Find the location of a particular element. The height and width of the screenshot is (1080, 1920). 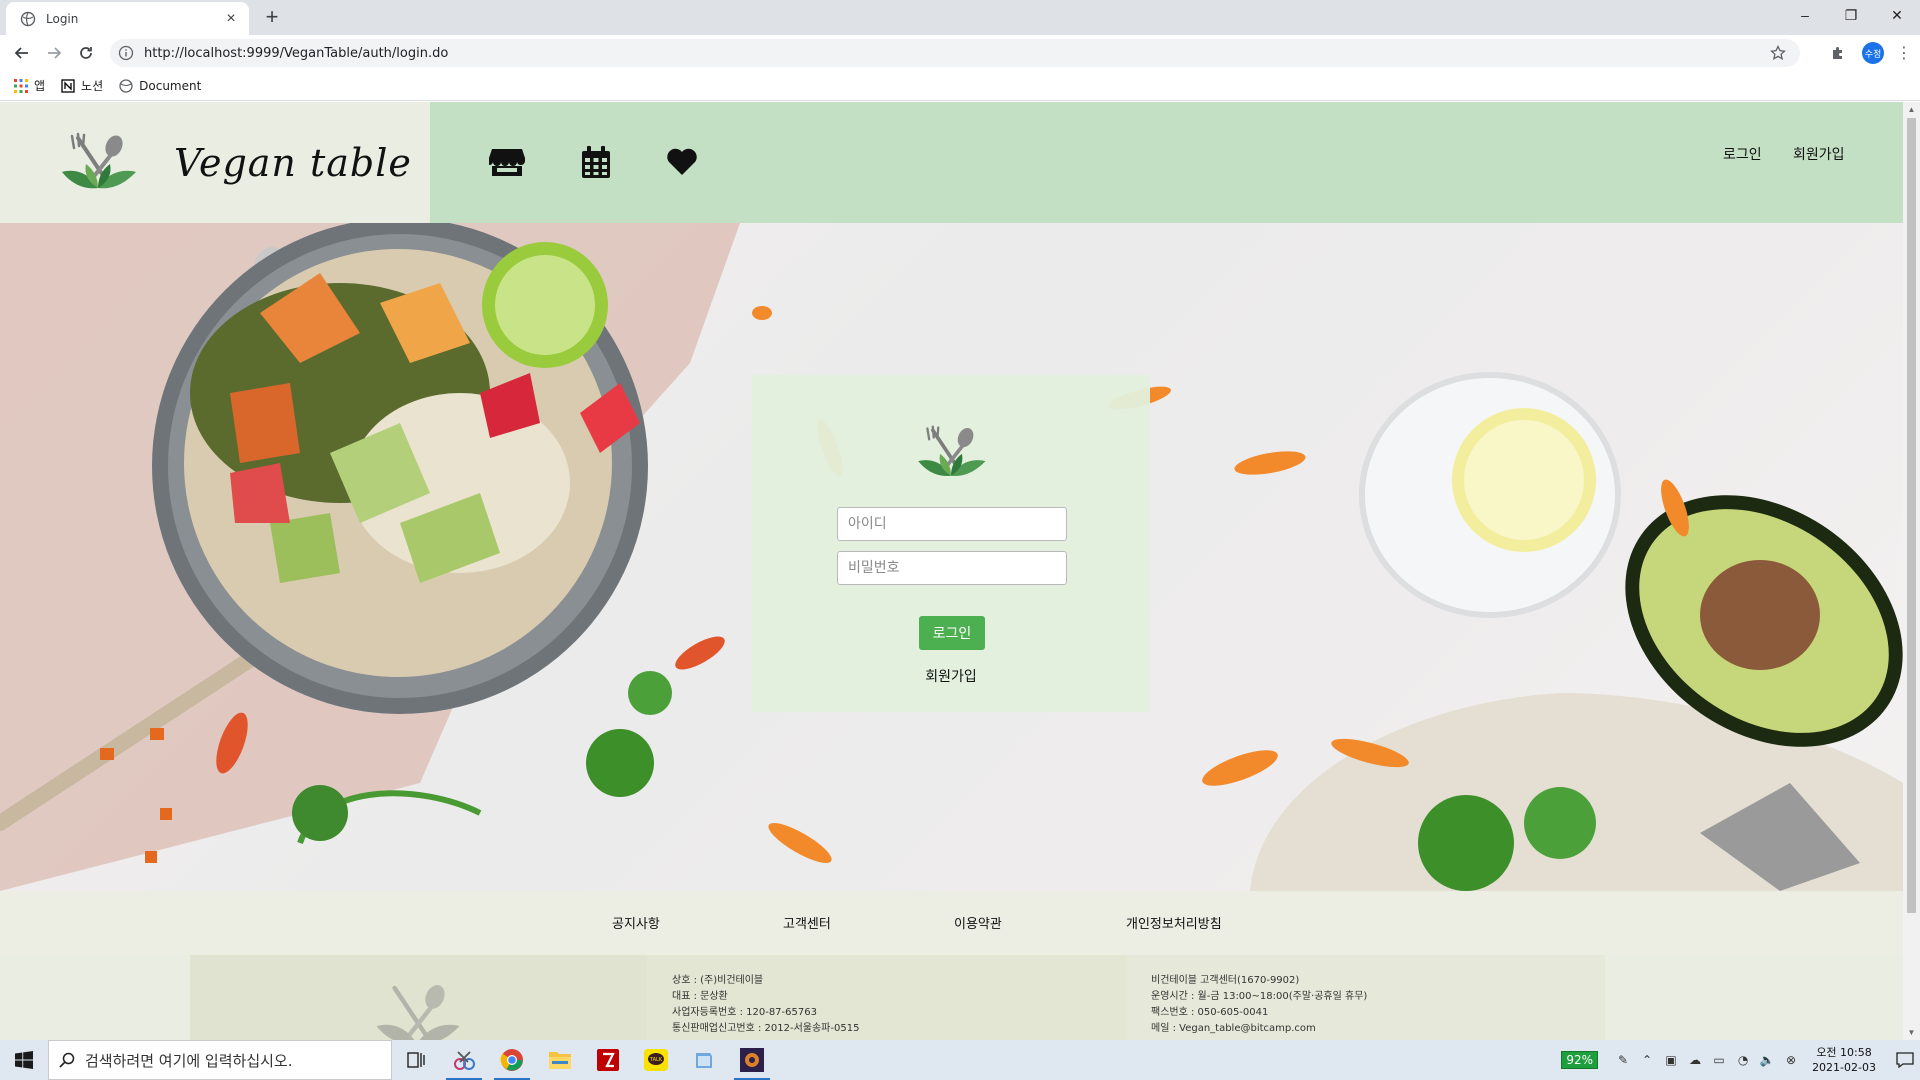

support-center: 비건테이블 고객센터(1670-9902) is located at coordinates (1225, 980).